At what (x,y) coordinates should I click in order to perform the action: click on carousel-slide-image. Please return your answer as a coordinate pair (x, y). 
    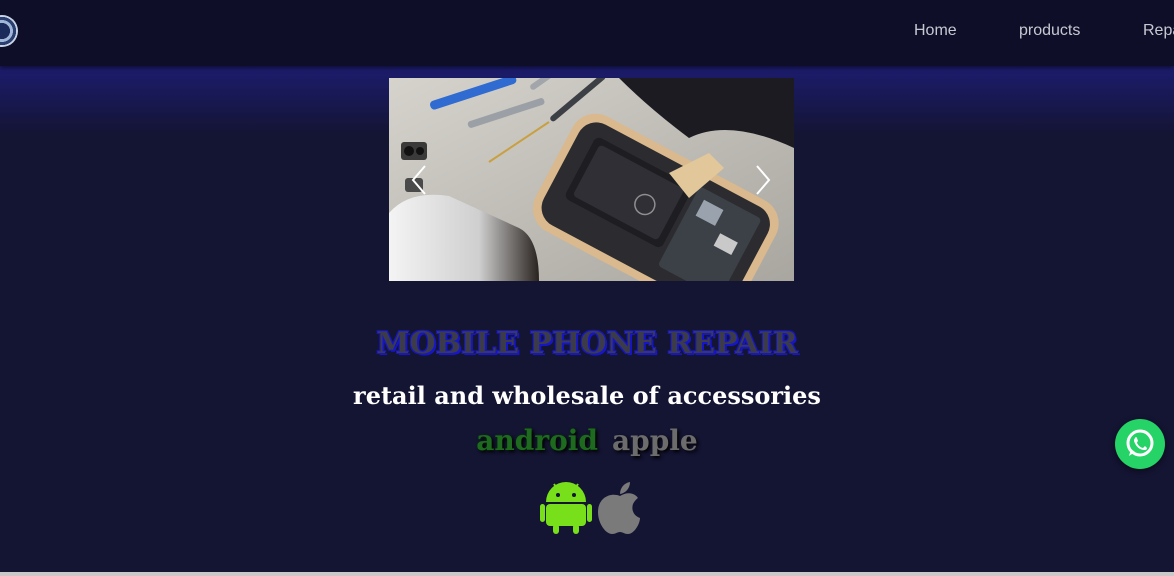
    Looking at the image, I should click on (591, 179).